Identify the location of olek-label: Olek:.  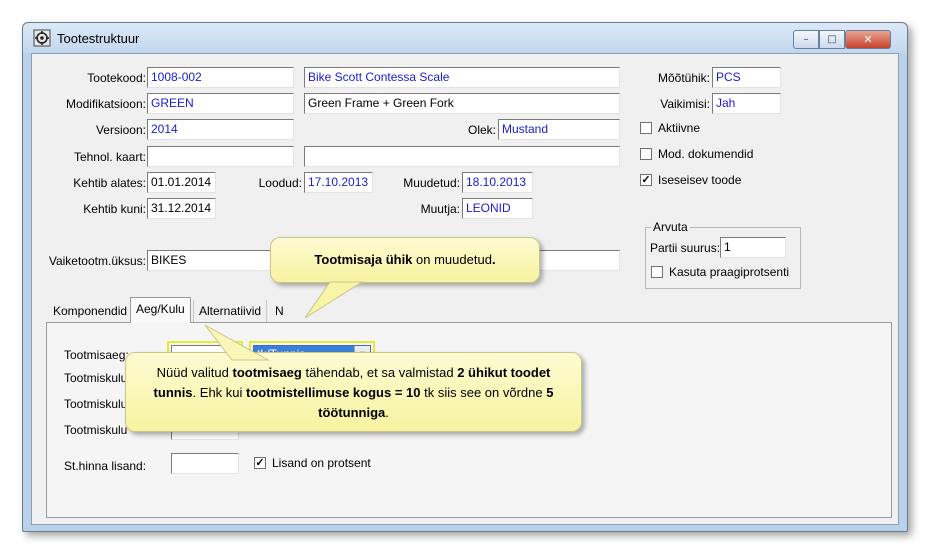
(481, 130).